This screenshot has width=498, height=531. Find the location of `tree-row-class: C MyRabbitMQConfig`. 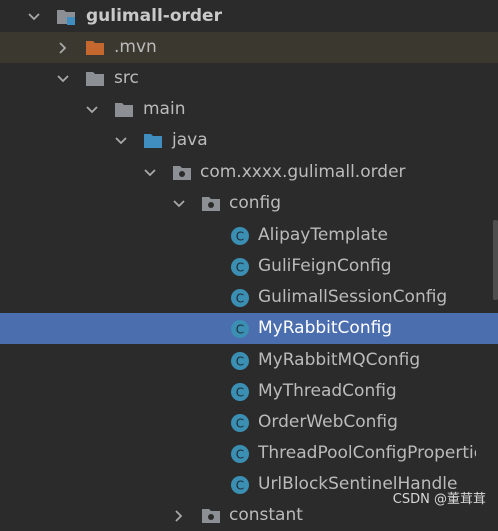

tree-row-class: C MyRabbitMQConfig is located at coordinates (249, 360).